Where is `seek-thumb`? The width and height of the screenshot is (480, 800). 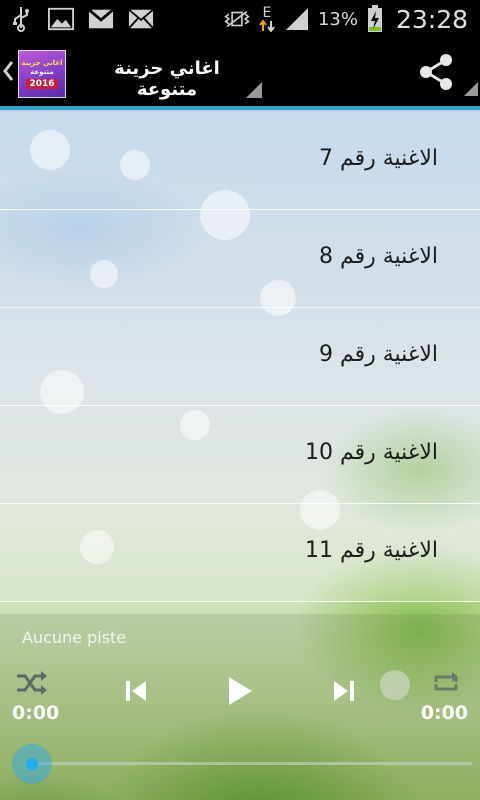 seek-thumb is located at coordinates (32, 764).